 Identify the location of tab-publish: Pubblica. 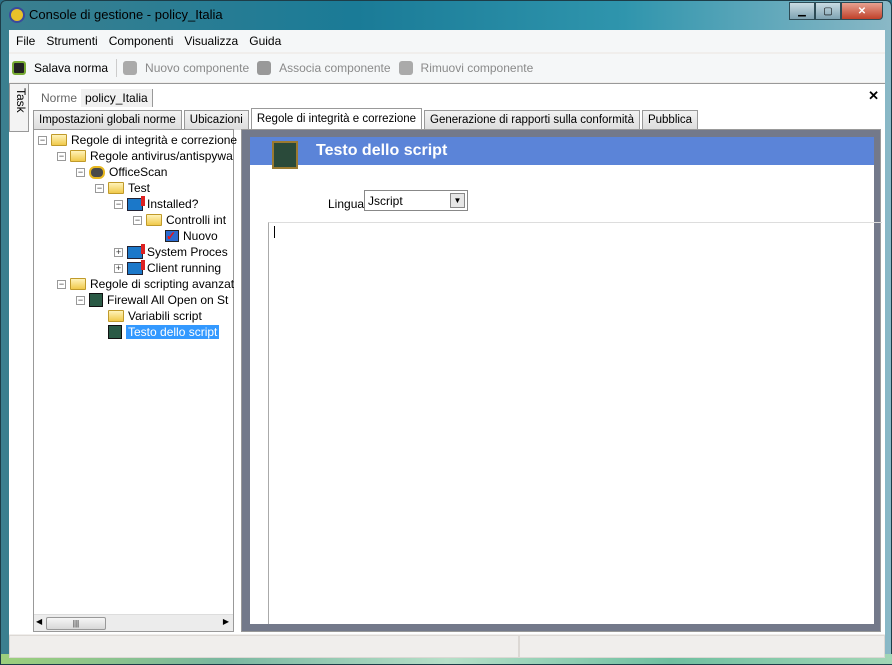
(670, 120).